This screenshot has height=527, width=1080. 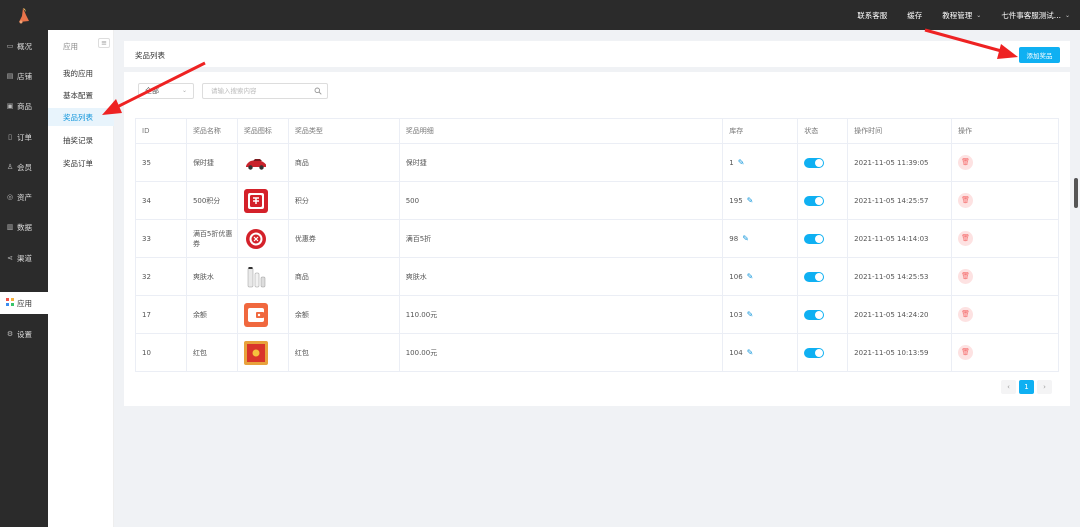 I want to click on cell-time: 2021-11-05 11:39:05, so click(x=900, y=162).